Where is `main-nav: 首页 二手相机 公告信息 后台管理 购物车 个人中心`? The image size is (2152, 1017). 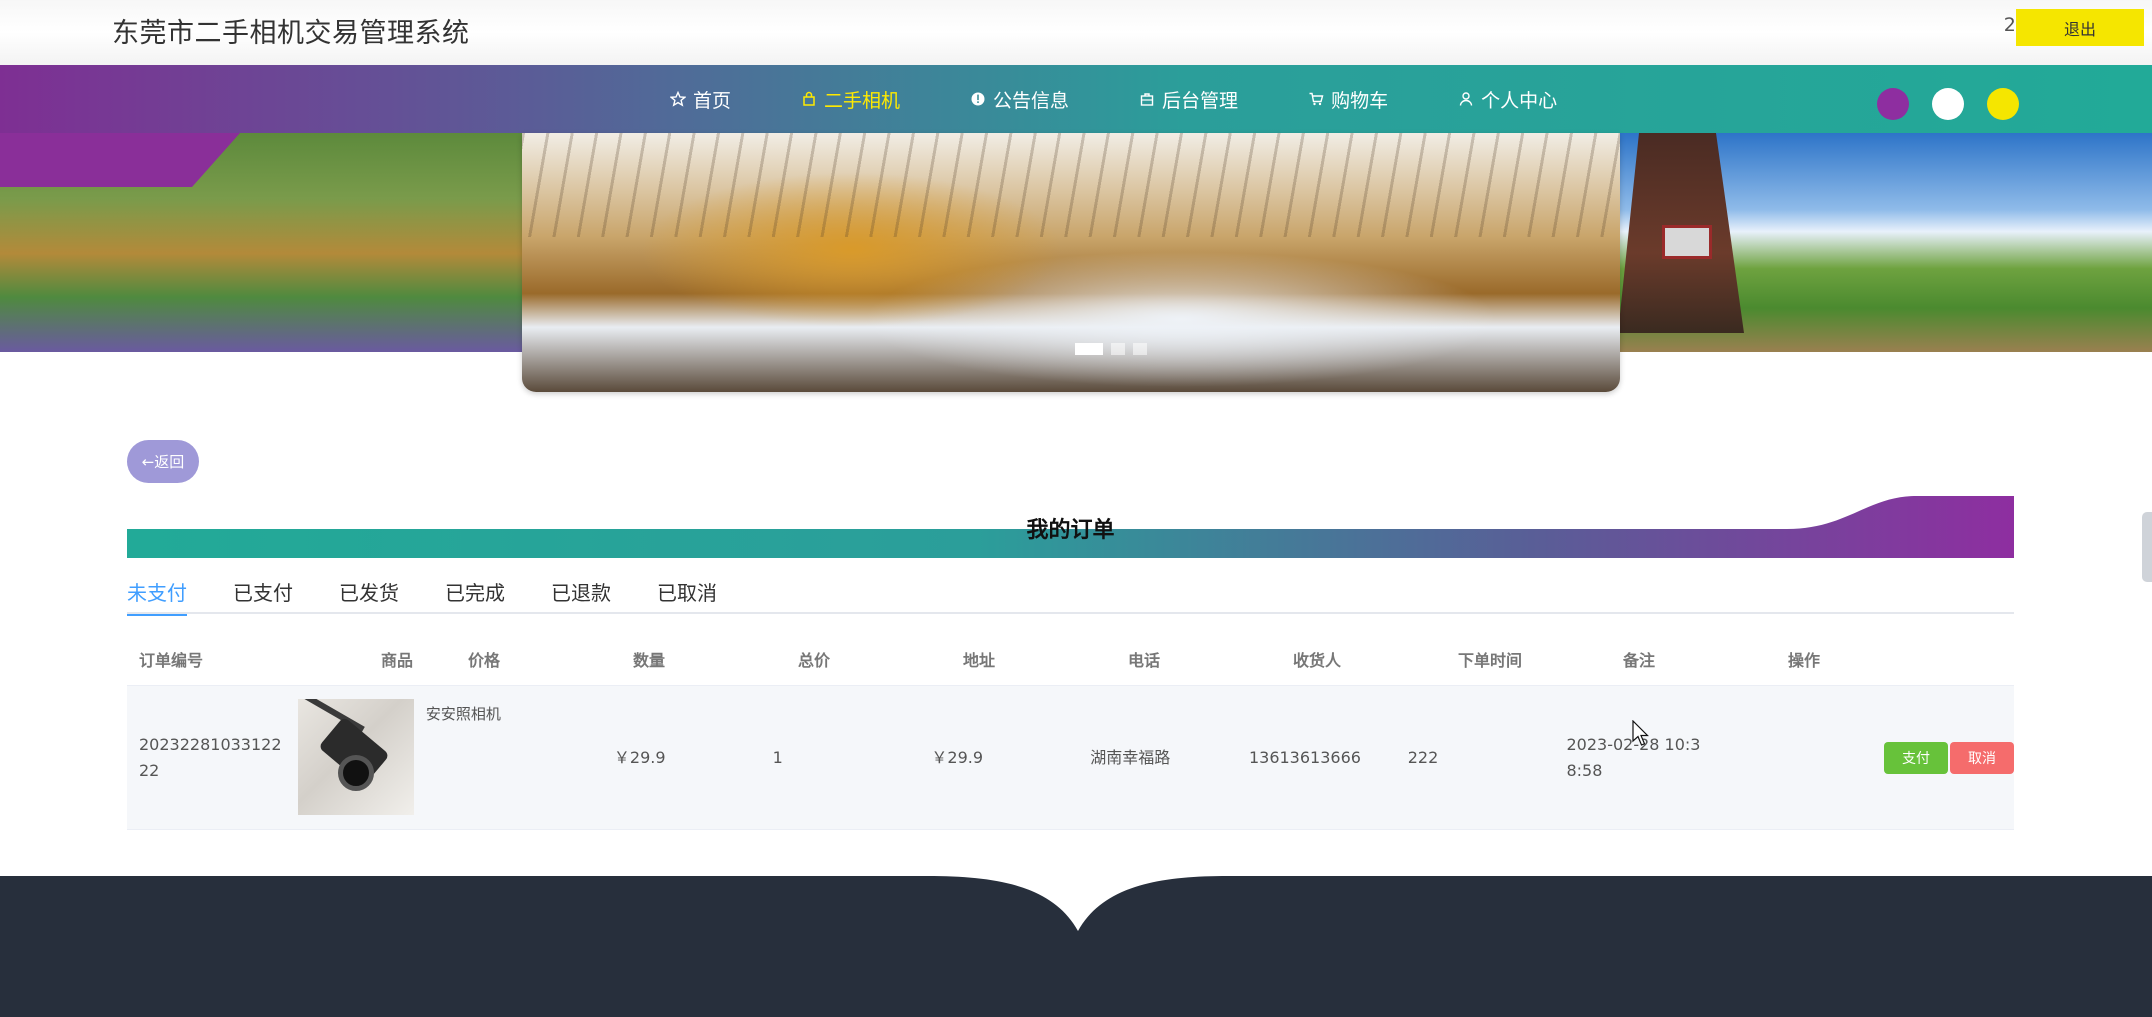 main-nav: 首页 二手相机 公告信息 后台管理 购物车 个人中心 is located at coordinates (1076, 99).